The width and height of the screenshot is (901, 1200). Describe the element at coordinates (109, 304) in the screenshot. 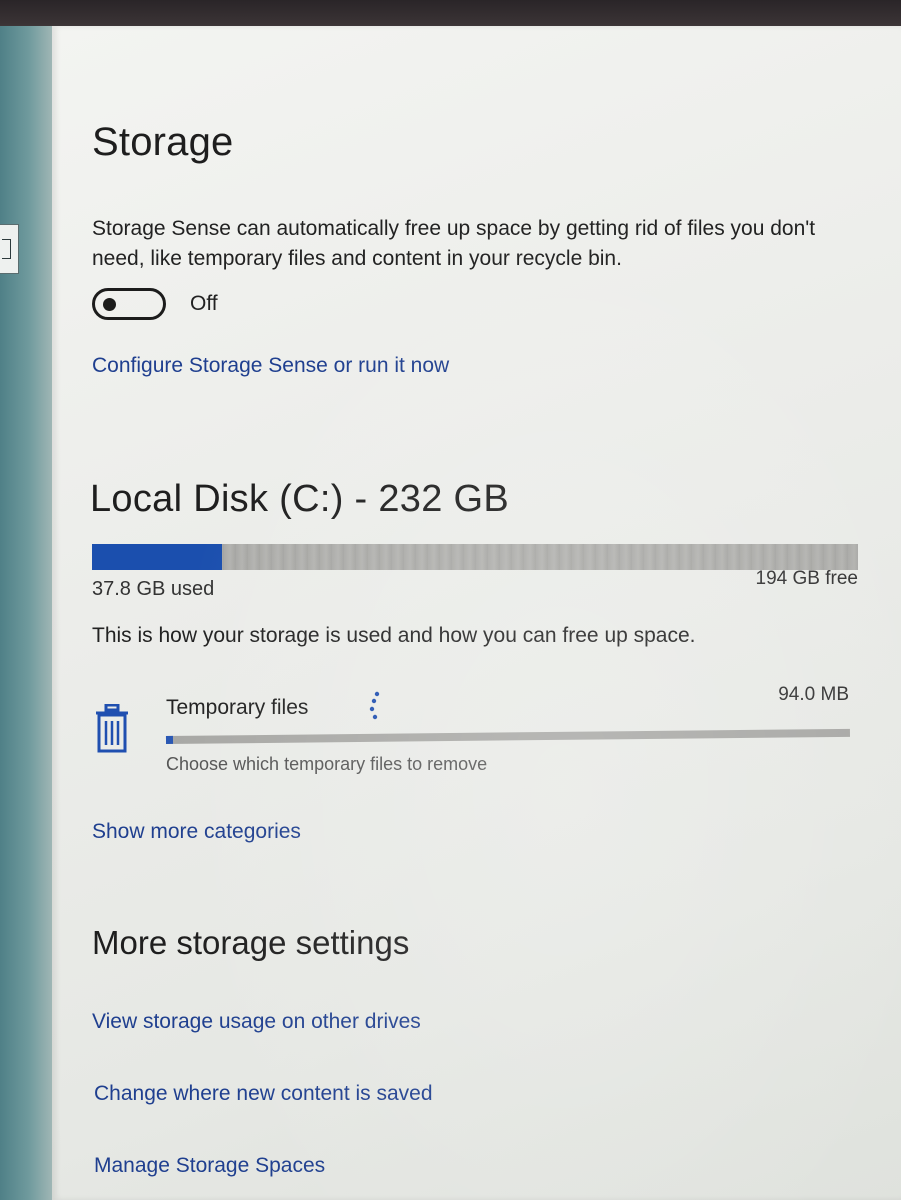

I see `toggle-knob` at that location.